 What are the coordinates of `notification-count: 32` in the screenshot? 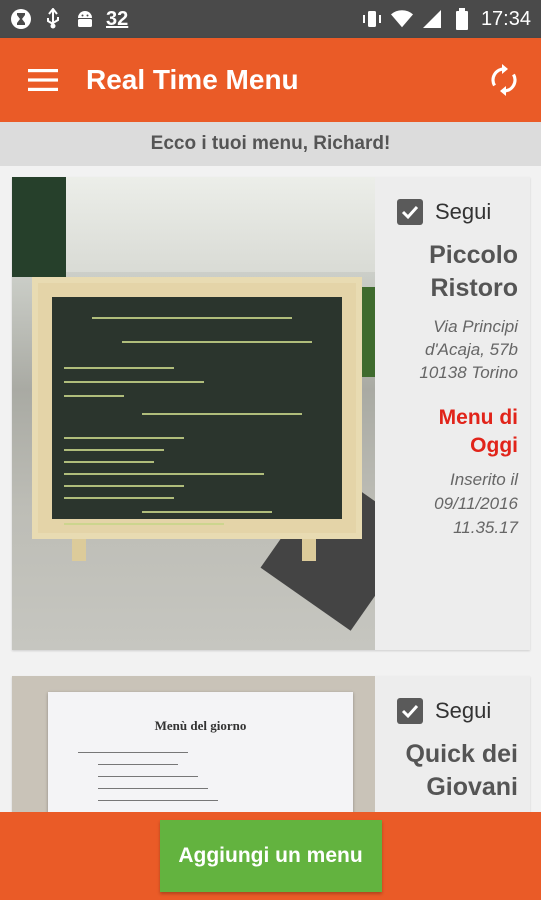 It's located at (117, 18).